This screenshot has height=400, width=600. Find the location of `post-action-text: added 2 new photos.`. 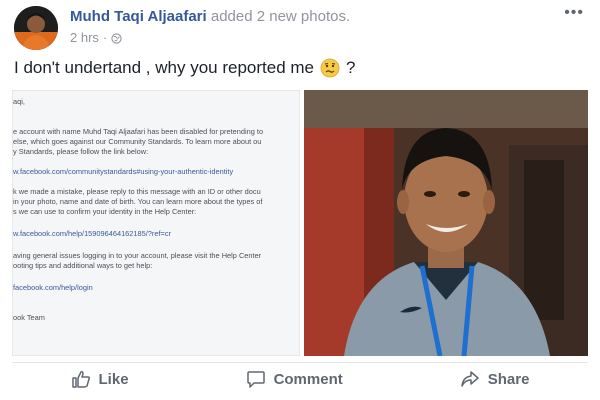

post-action-text: added 2 new photos. is located at coordinates (280, 16).